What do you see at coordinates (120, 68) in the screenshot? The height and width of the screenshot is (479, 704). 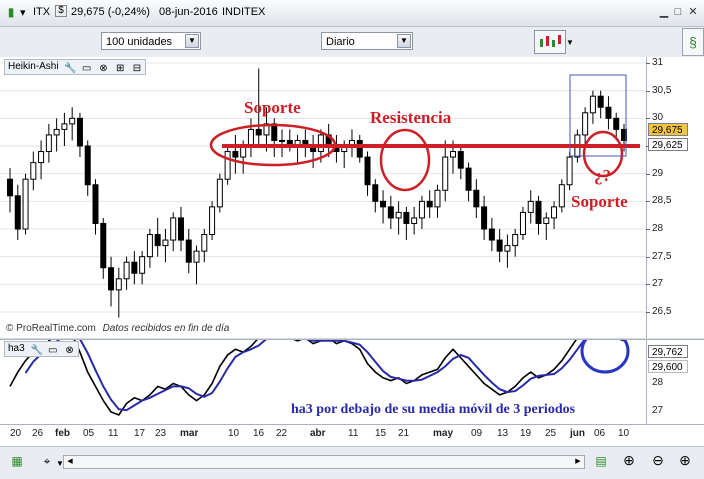 I see `zoom-icon: ⊞` at bounding box center [120, 68].